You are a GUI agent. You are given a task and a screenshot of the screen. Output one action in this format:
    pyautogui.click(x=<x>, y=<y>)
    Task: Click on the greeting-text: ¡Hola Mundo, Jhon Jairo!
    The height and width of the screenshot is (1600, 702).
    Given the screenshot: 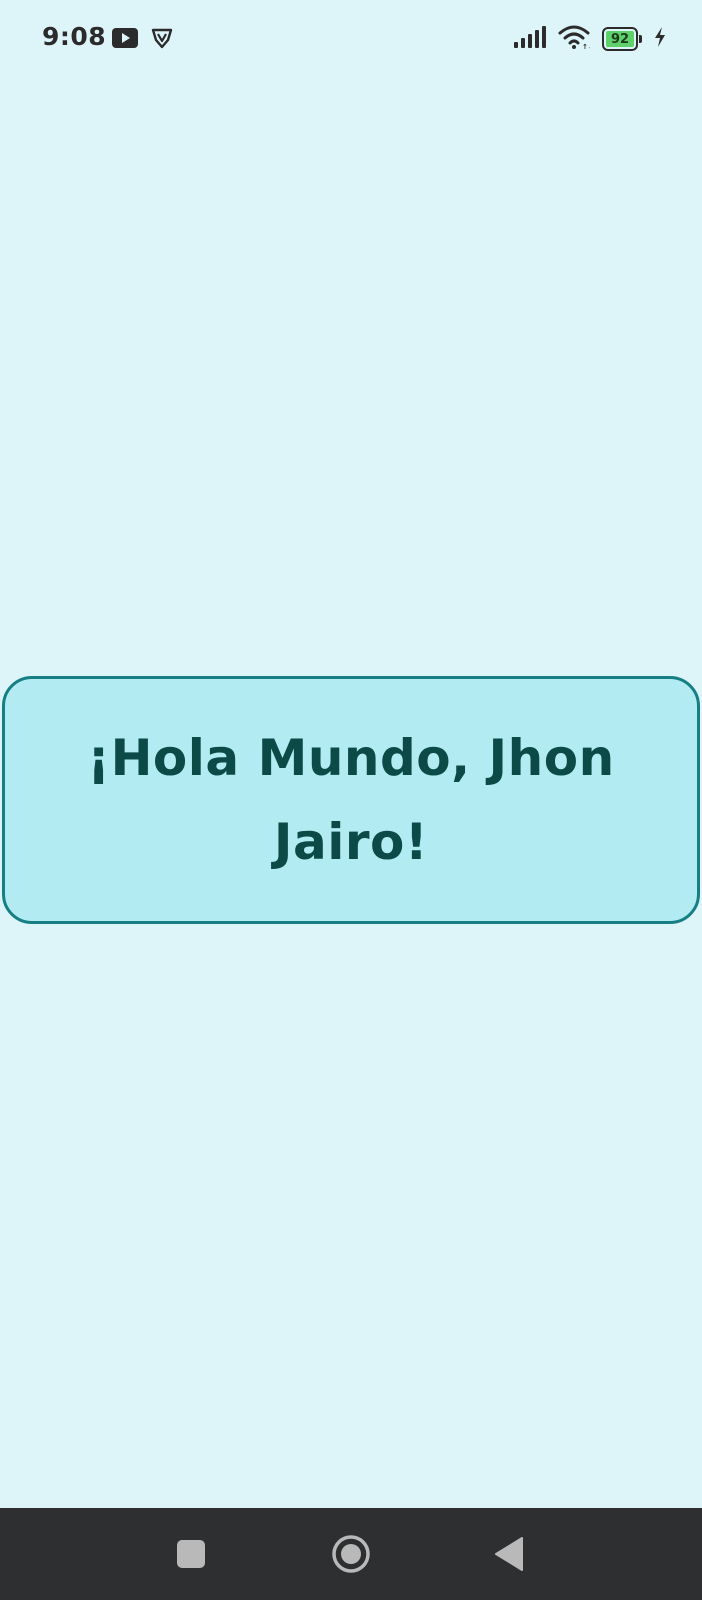 What is the action you would take?
    pyautogui.click(x=351, y=800)
    